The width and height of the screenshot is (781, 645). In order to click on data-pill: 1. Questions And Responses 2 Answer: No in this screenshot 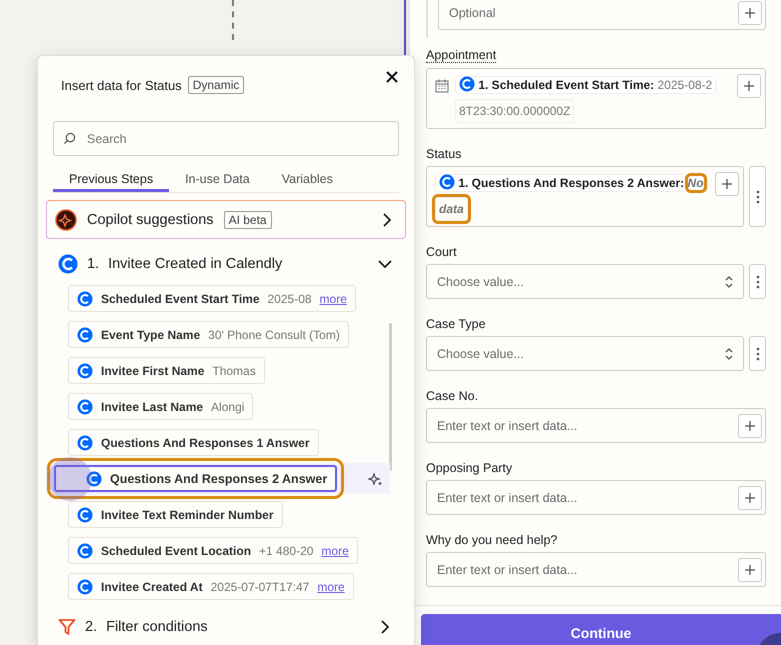, I will do `click(571, 183)`.